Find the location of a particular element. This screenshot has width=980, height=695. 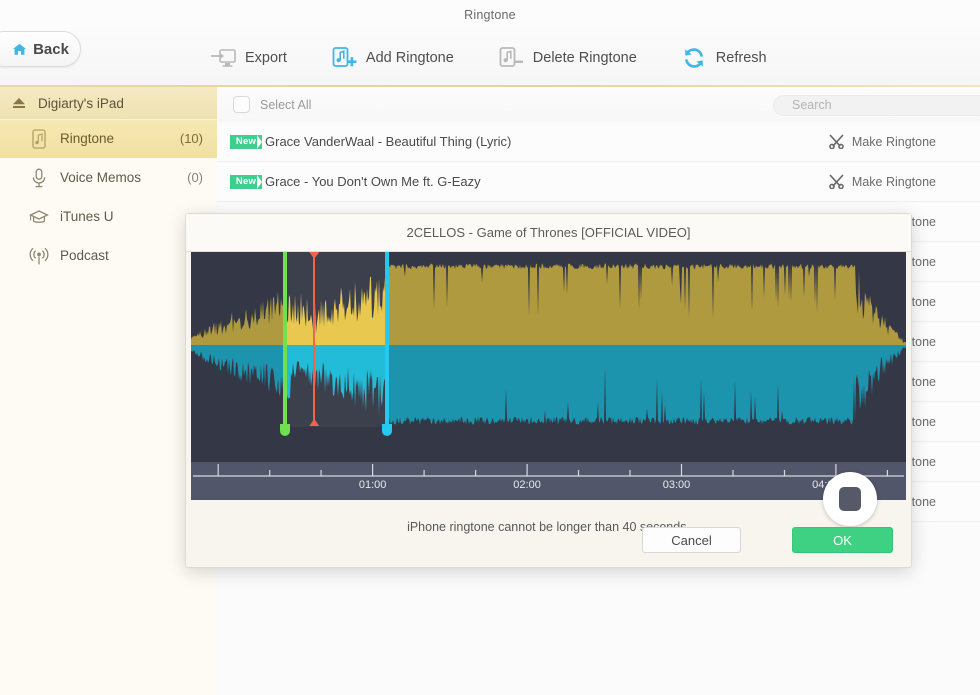

sidebar-item-voice-memos: Voice Memos (0) is located at coordinates (108, 177).